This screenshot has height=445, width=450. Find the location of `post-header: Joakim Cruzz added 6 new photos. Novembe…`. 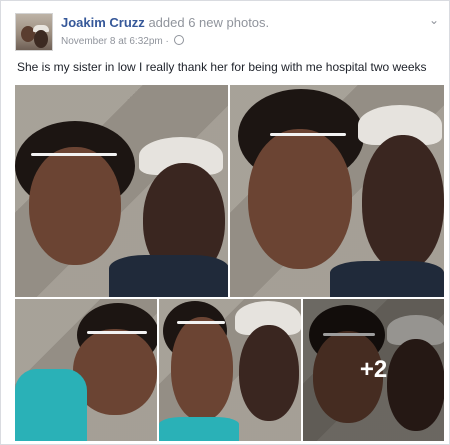

post-header: Joakim Cruzz added 6 new photos. Novembe… is located at coordinates (227, 33).